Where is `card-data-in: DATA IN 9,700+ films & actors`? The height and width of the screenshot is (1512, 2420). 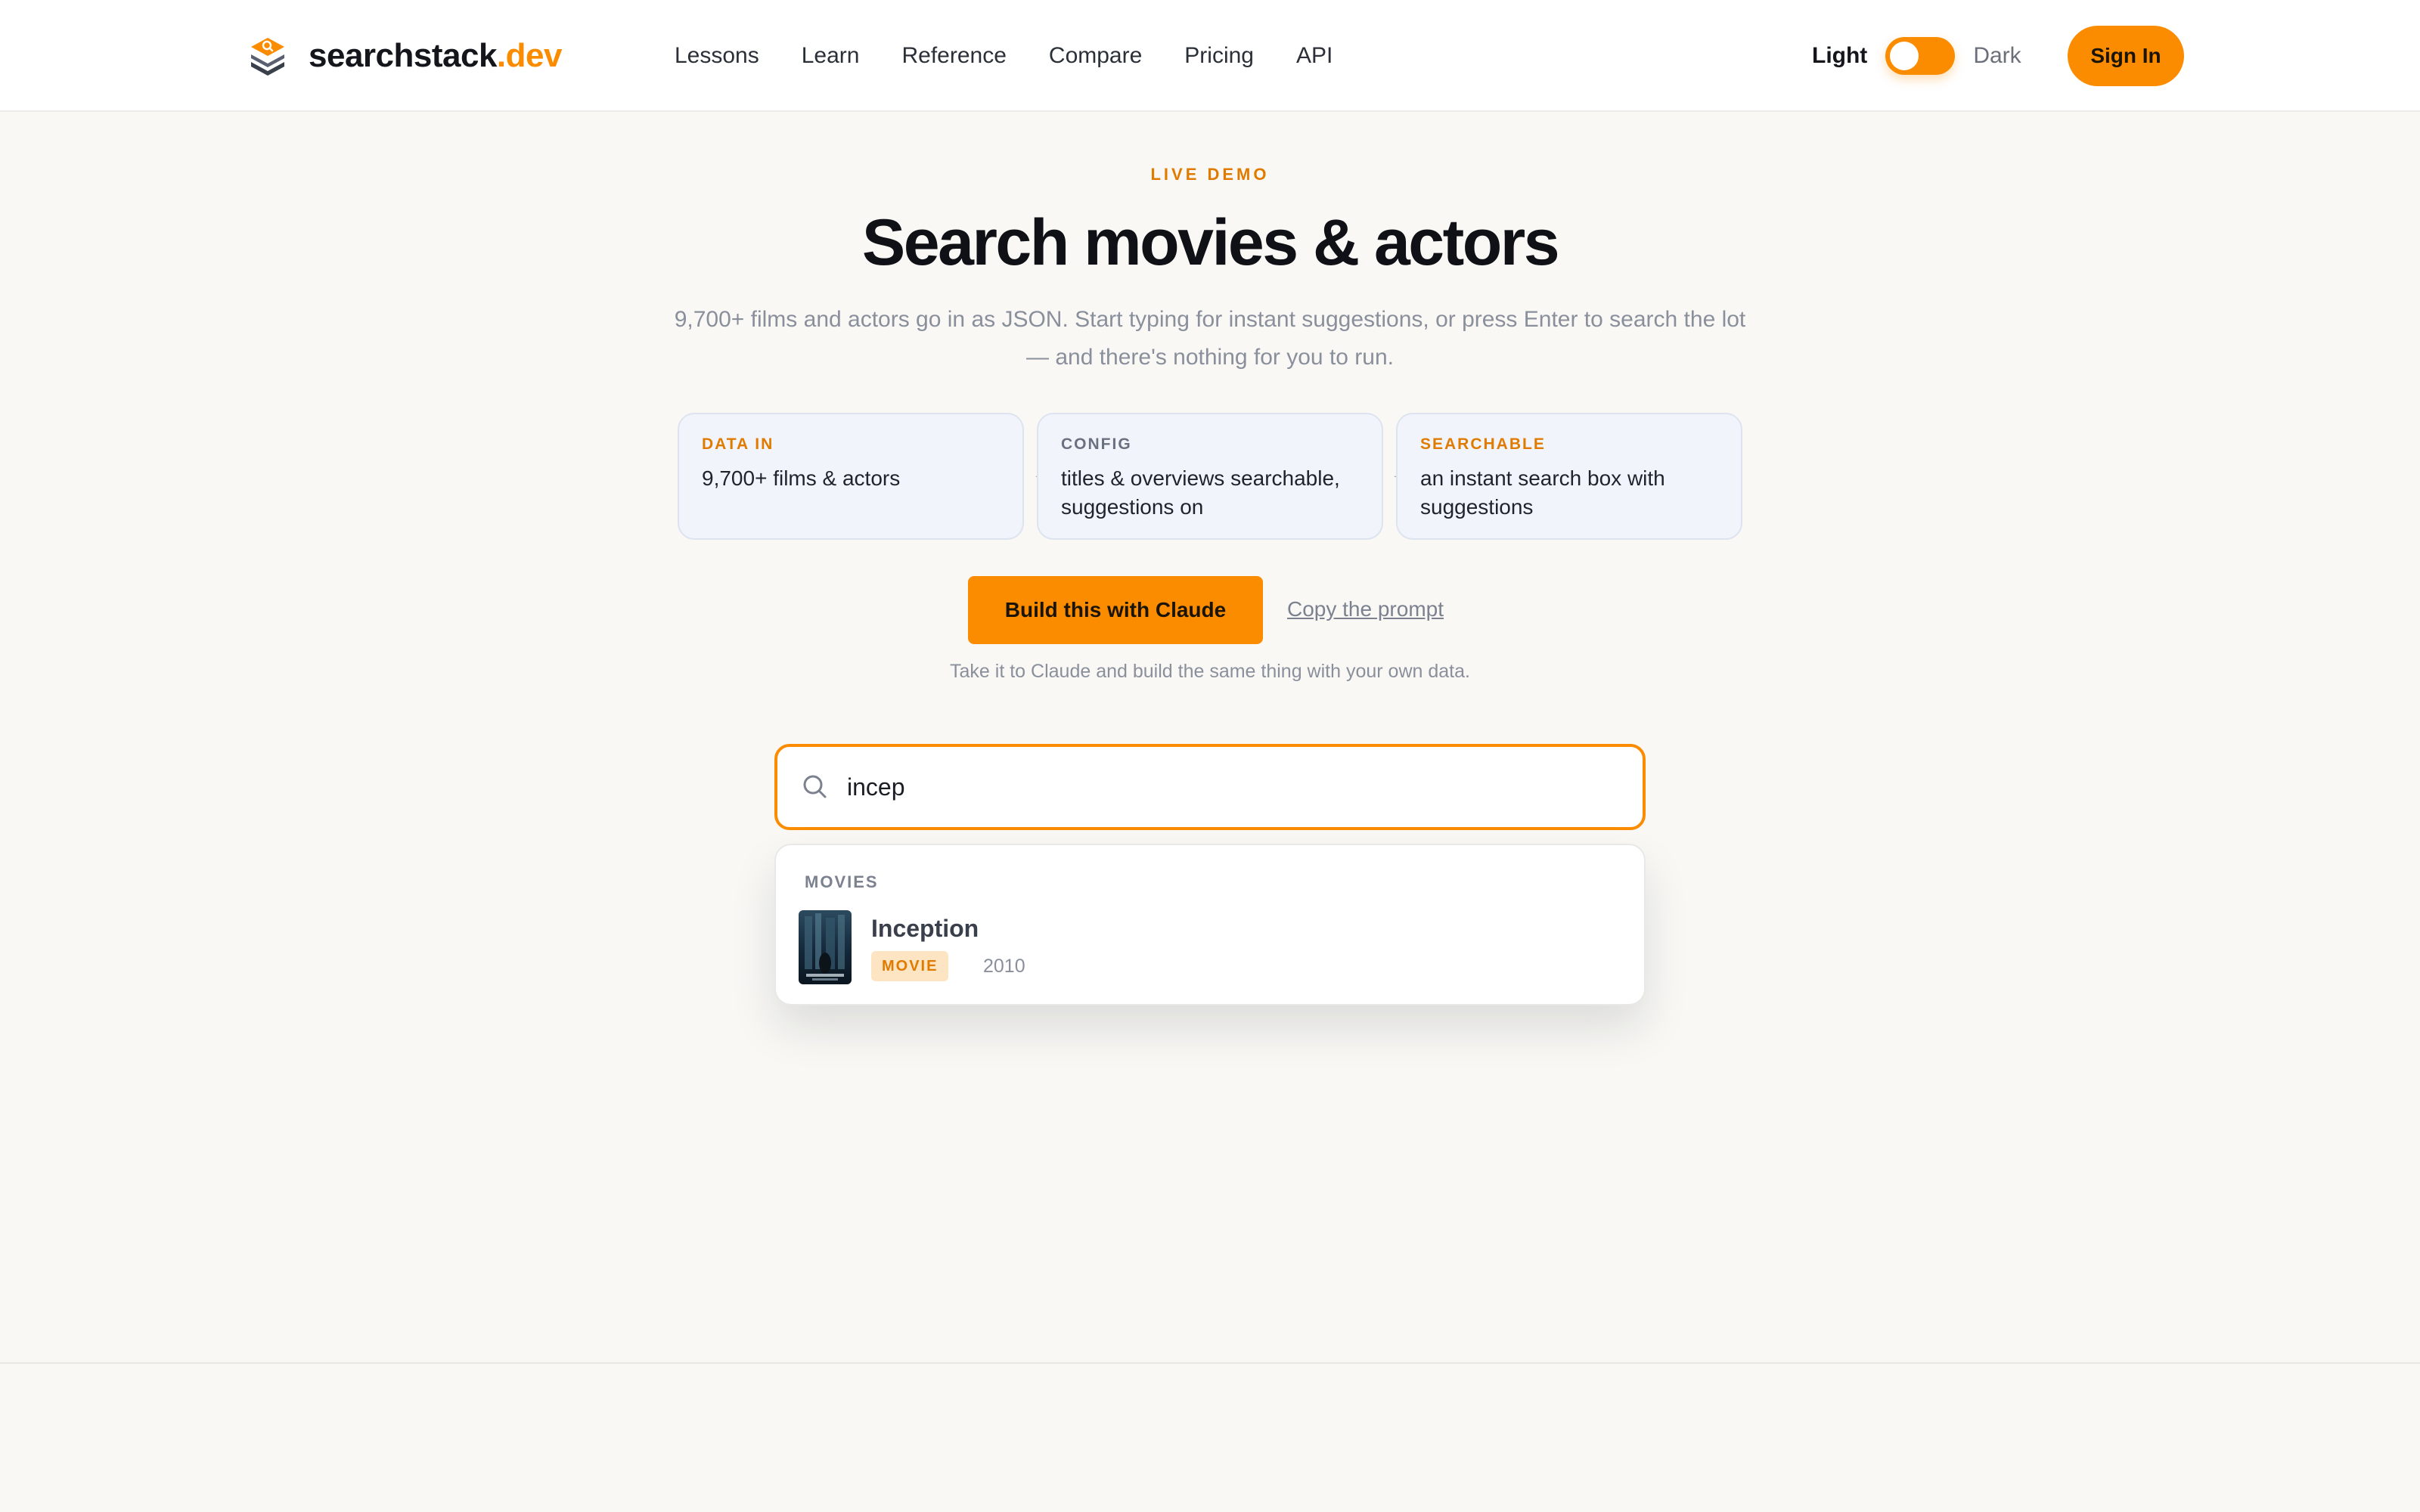 card-data-in: DATA IN 9,700+ films & actors is located at coordinates (851, 476).